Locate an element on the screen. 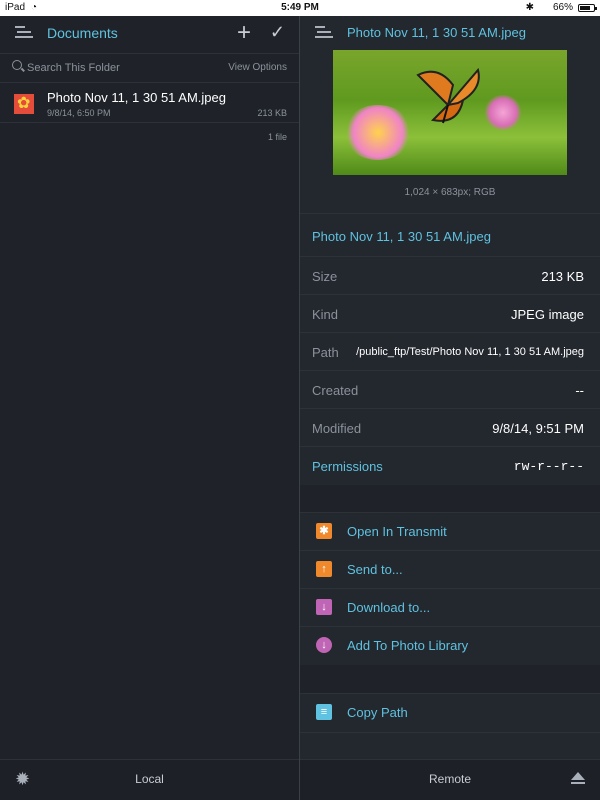 The width and height of the screenshot is (600, 800). image-file-thumbnail-icon is located at coordinates (24, 104).